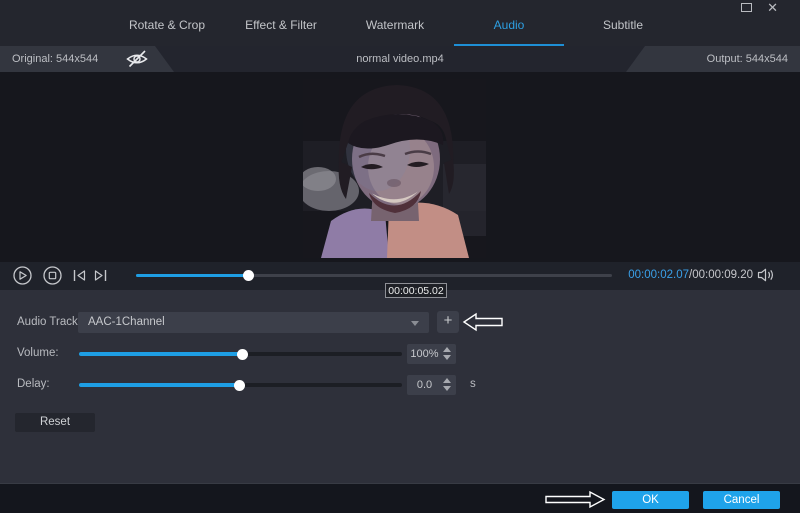 This screenshot has height=513, width=800. What do you see at coordinates (746, 7) in the screenshot?
I see `maximize-icon` at bounding box center [746, 7].